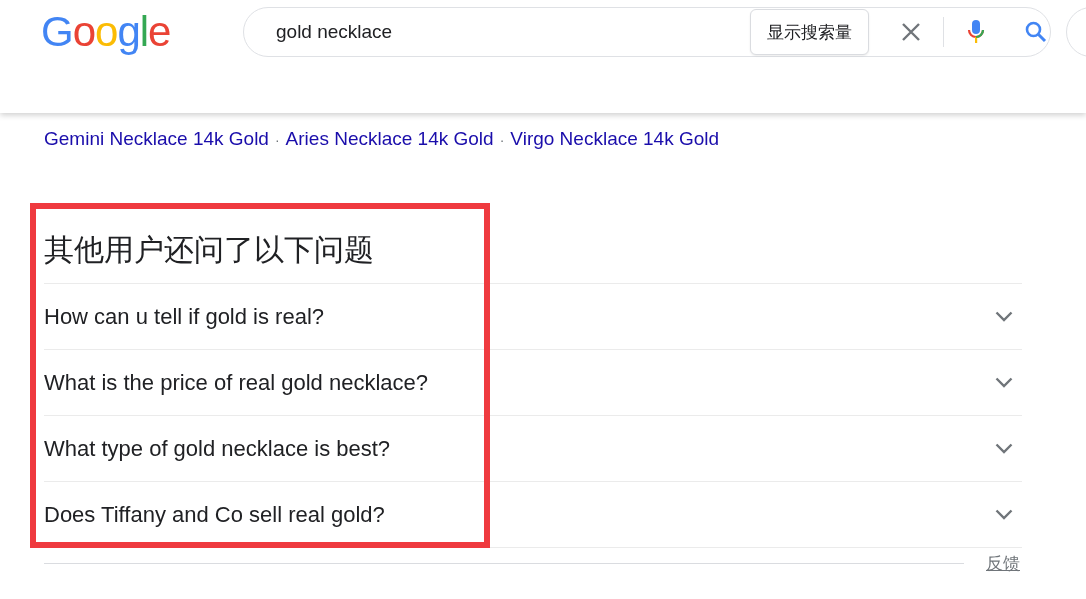 The height and width of the screenshot is (599, 1086). What do you see at coordinates (128, 32) in the screenshot?
I see `google-logo: Google` at bounding box center [128, 32].